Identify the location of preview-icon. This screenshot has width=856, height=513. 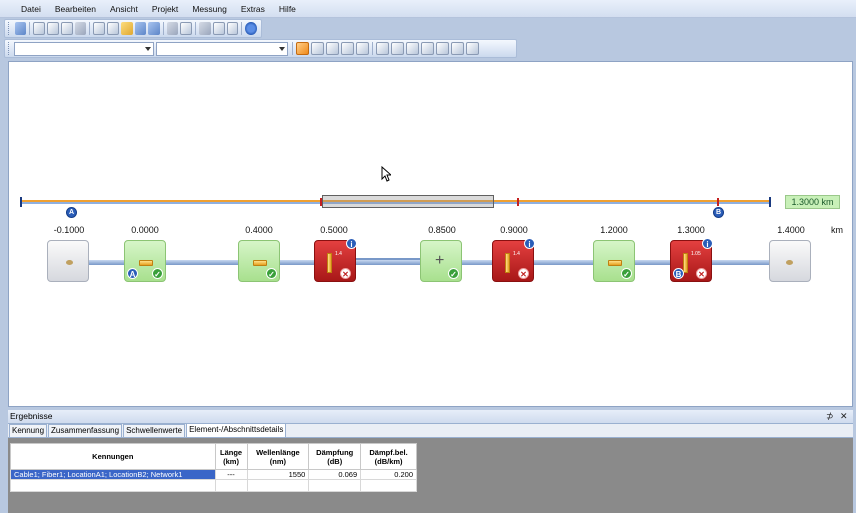
(186, 28).